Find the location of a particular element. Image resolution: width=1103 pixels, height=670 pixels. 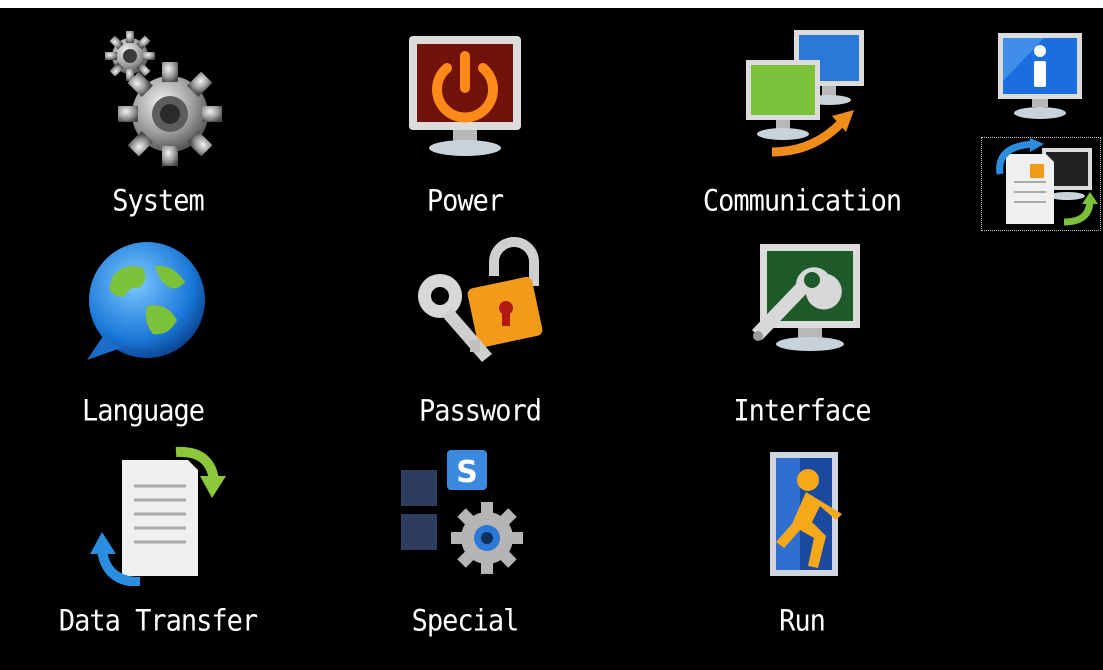

menu-data-transfer-label: Data Transfer is located at coordinates (158, 621).